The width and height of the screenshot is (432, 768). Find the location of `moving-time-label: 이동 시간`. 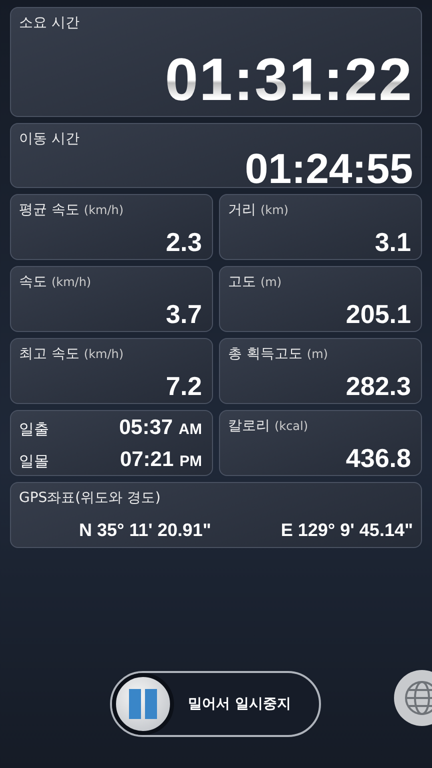

moving-time-label: 이동 시간 is located at coordinates (49, 139).